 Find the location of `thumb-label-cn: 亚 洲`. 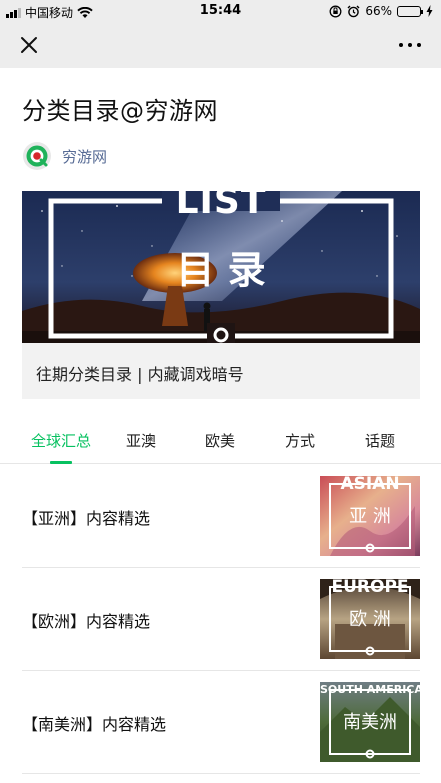

thumb-label-cn: 亚 洲 is located at coordinates (370, 516).